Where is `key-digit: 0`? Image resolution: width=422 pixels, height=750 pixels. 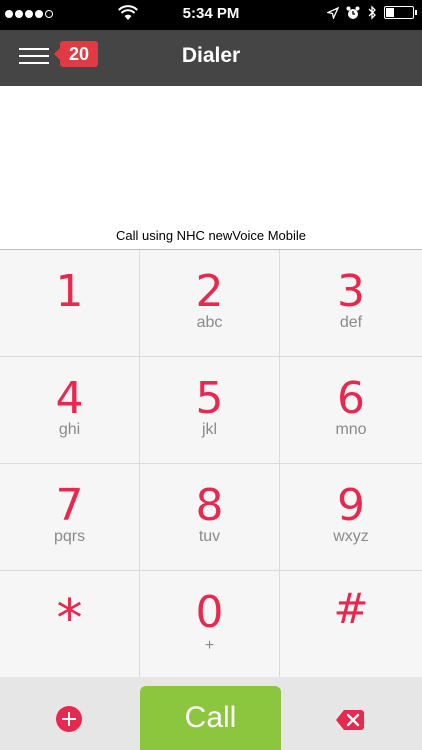
key-digit: 0 is located at coordinates (209, 612).